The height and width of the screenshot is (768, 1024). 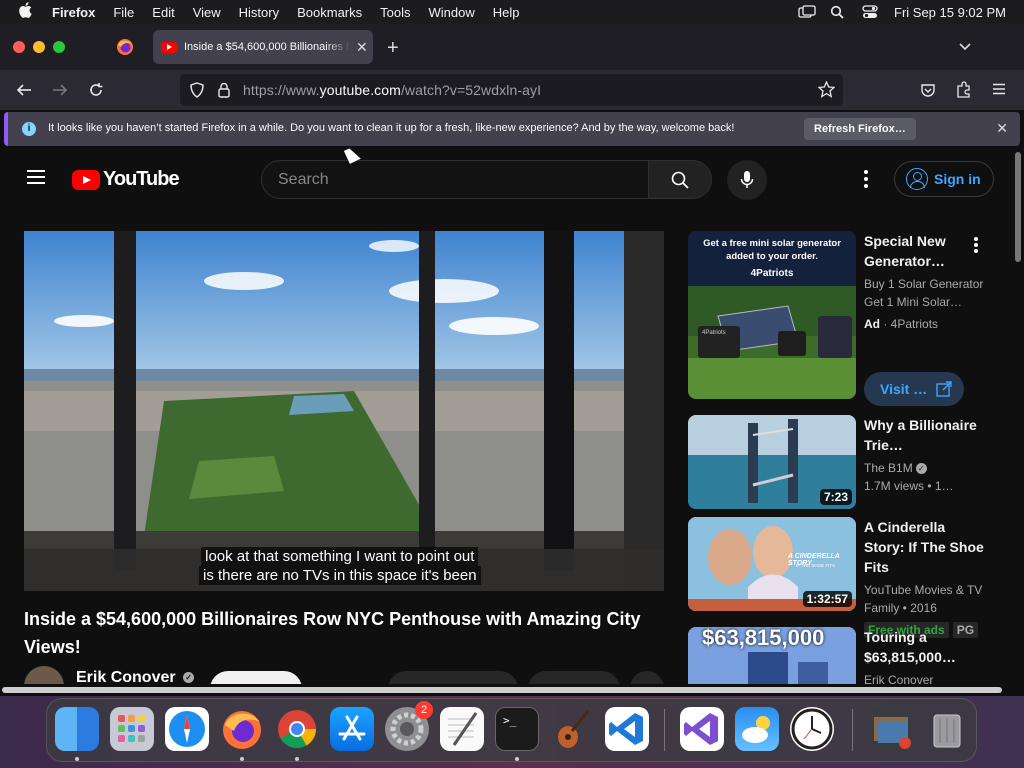 I want to click on youtube-logo: YouTube, so click(x=126, y=179).